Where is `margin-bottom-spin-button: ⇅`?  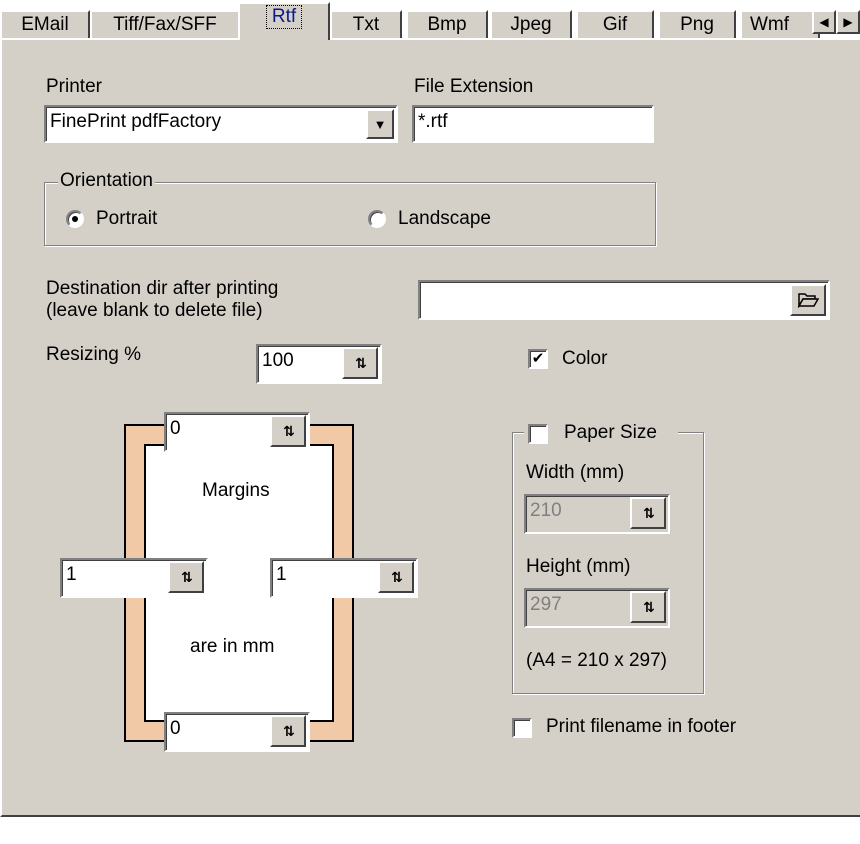 margin-bottom-spin-button: ⇅ is located at coordinates (288, 731).